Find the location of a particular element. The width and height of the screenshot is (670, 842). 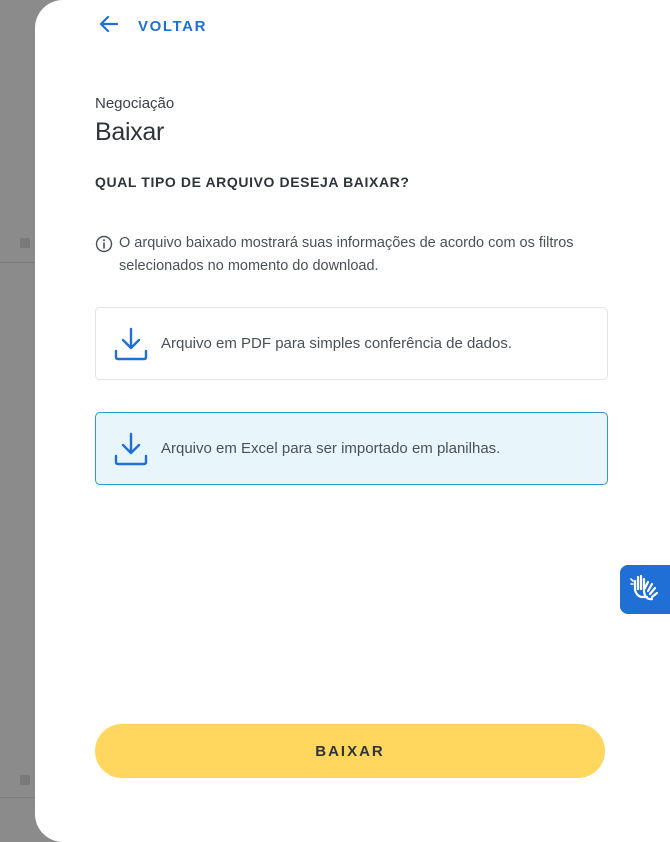

breadcrumb: Negociação is located at coordinates (135, 103).